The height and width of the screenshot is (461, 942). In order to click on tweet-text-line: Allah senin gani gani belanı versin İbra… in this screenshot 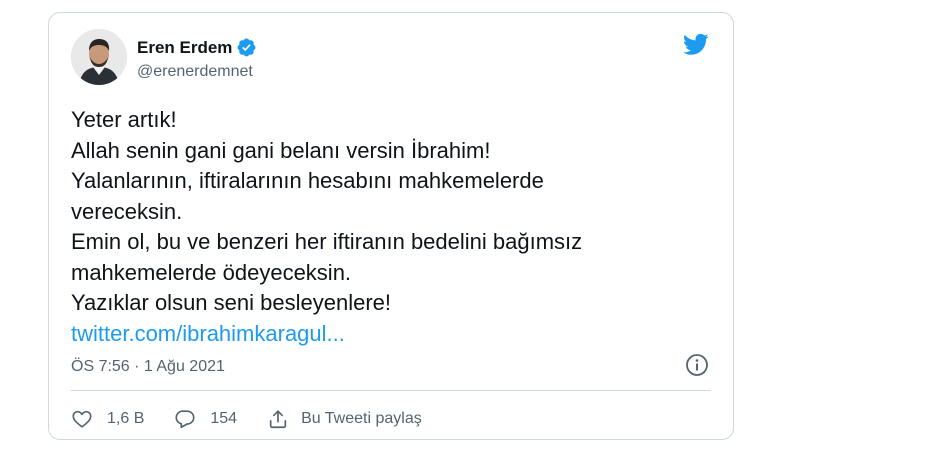, I will do `click(281, 150)`.